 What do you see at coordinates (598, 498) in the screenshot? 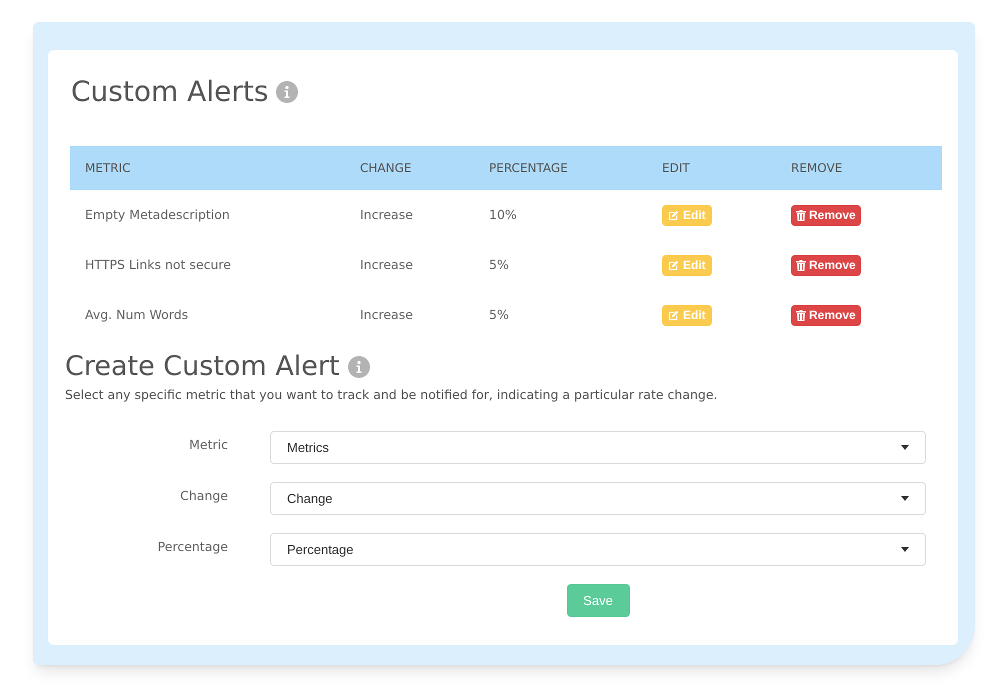
I see `dropdown-field: Change` at bounding box center [598, 498].